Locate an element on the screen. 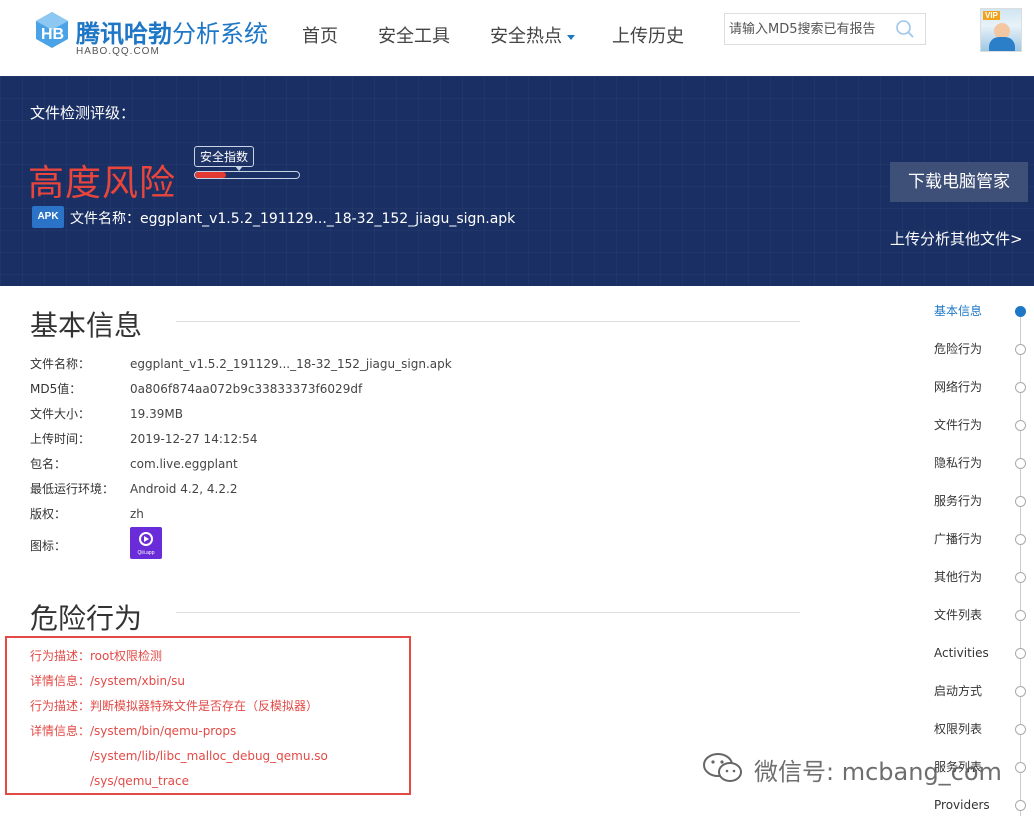 This screenshot has height=816, width=1034. vip-badge: VIP is located at coordinates (991, 15).